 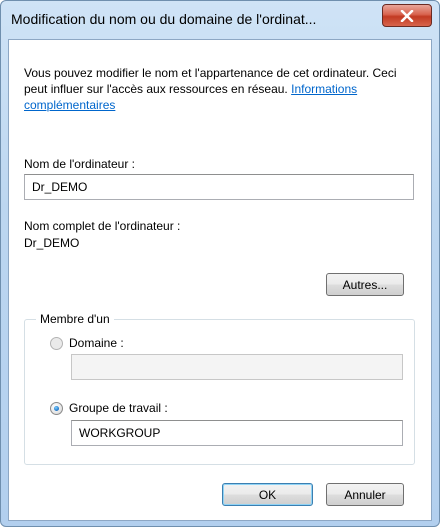 I want to click on close-button, so click(x=407, y=15).